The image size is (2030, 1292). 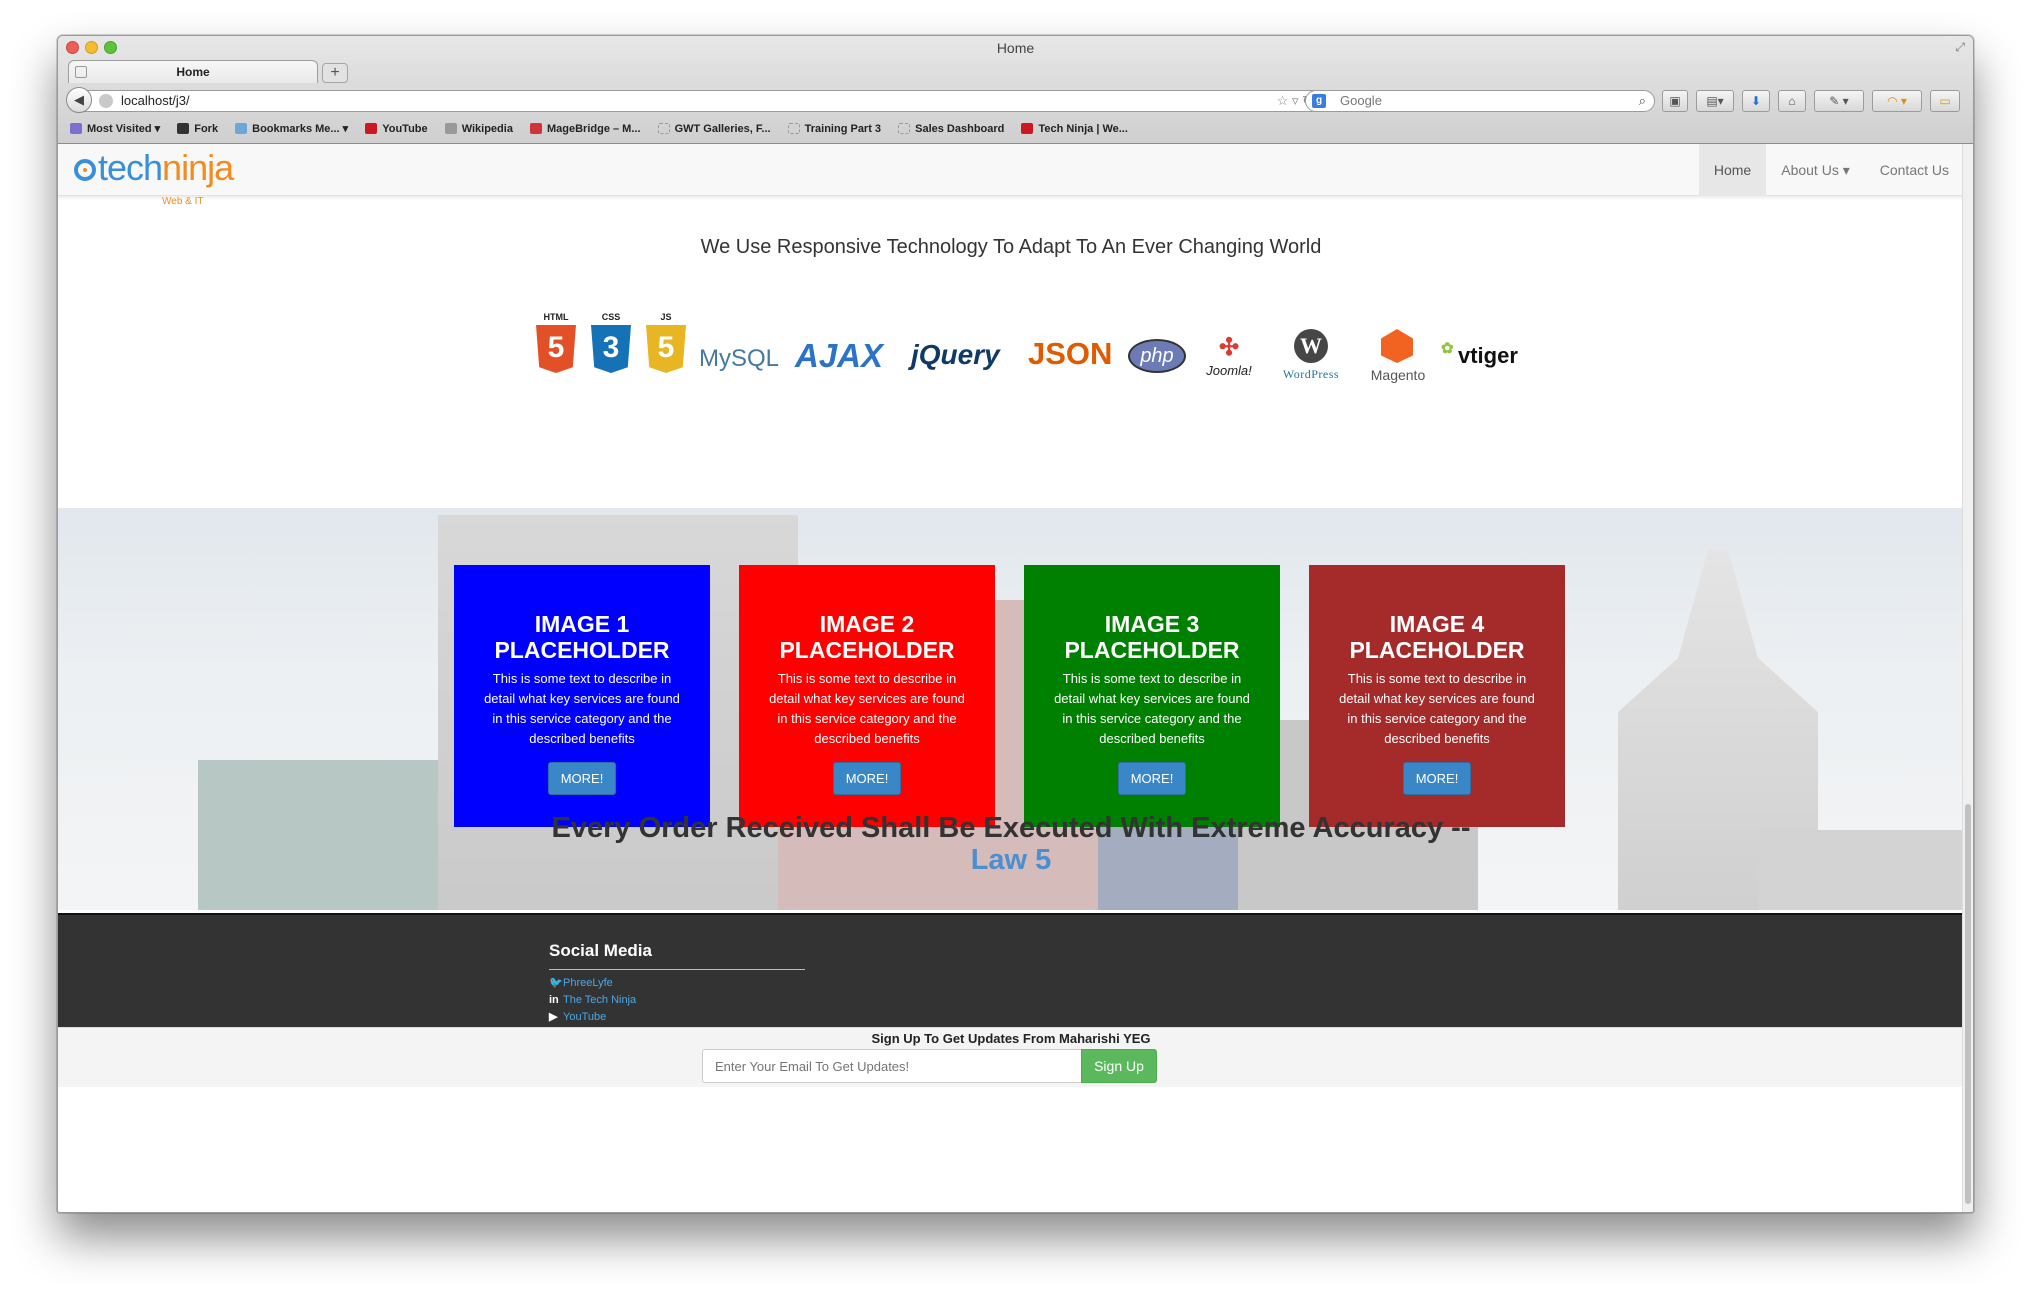 I want to click on bookmark-label: Most Visited, so click(x=119, y=129).